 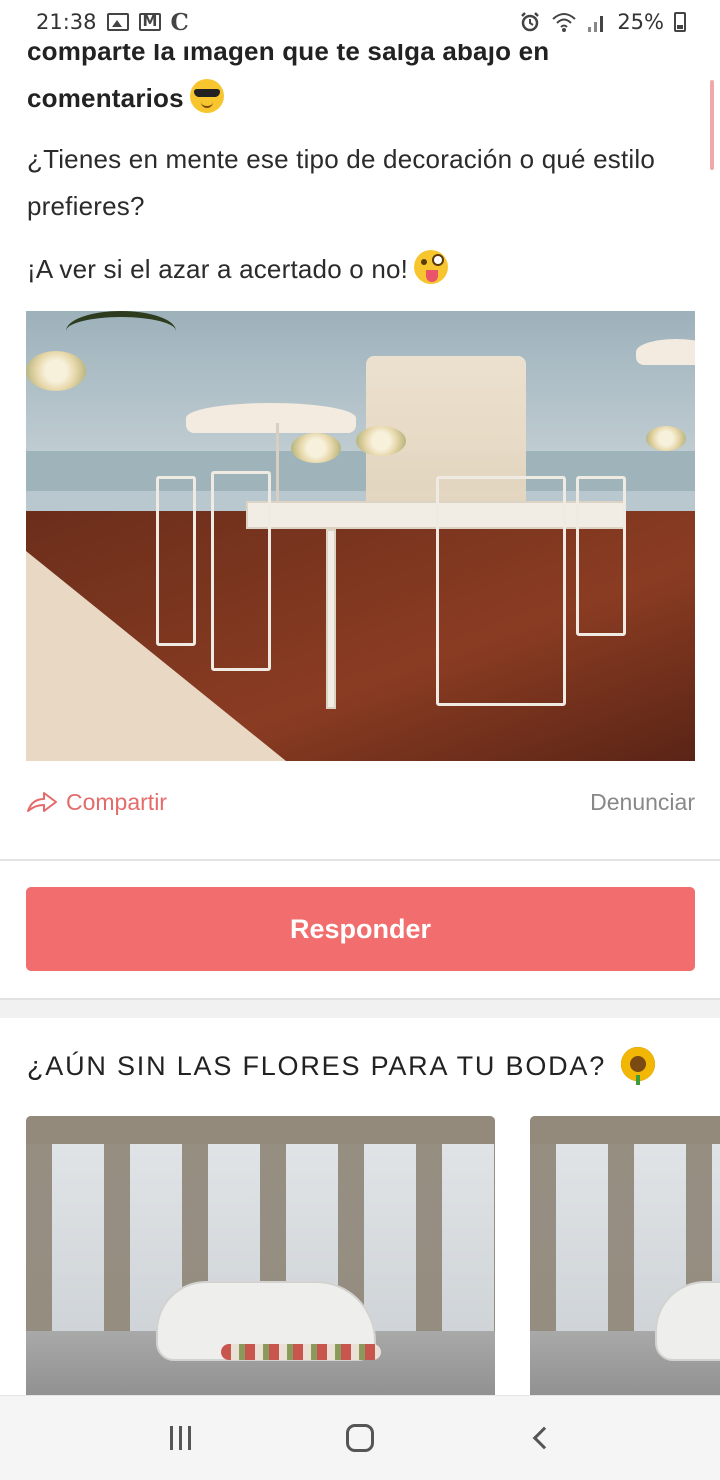 What do you see at coordinates (564, 22) in the screenshot?
I see `wifi-icon` at bounding box center [564, 22].